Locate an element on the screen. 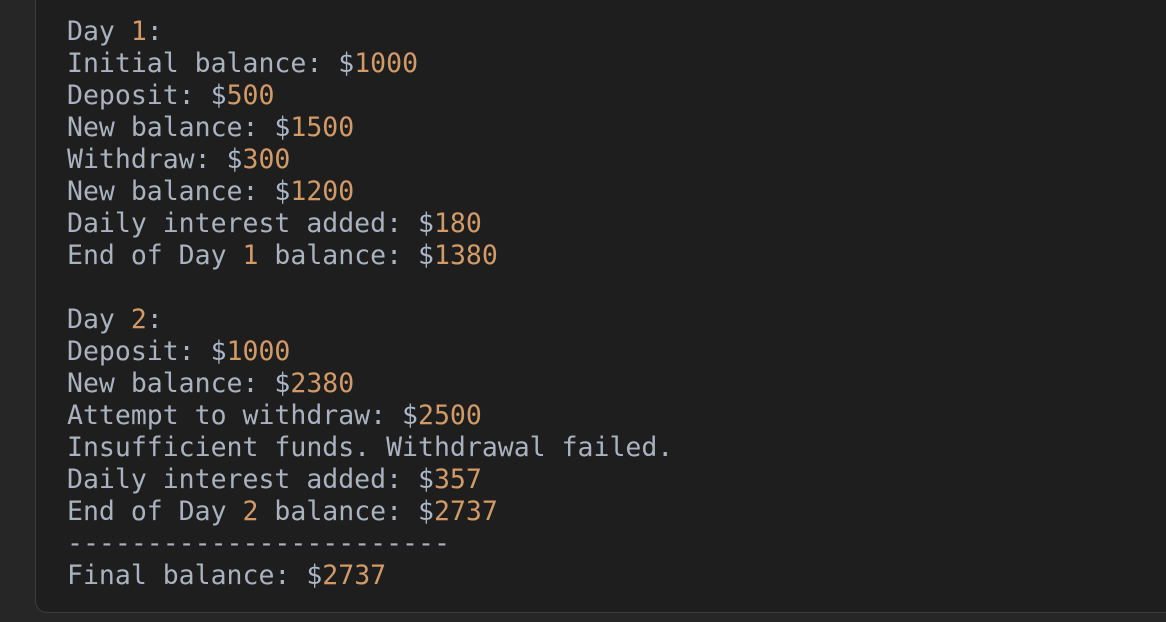  text-token: Attempt to withdraw: is located at coordinates (235, 415).